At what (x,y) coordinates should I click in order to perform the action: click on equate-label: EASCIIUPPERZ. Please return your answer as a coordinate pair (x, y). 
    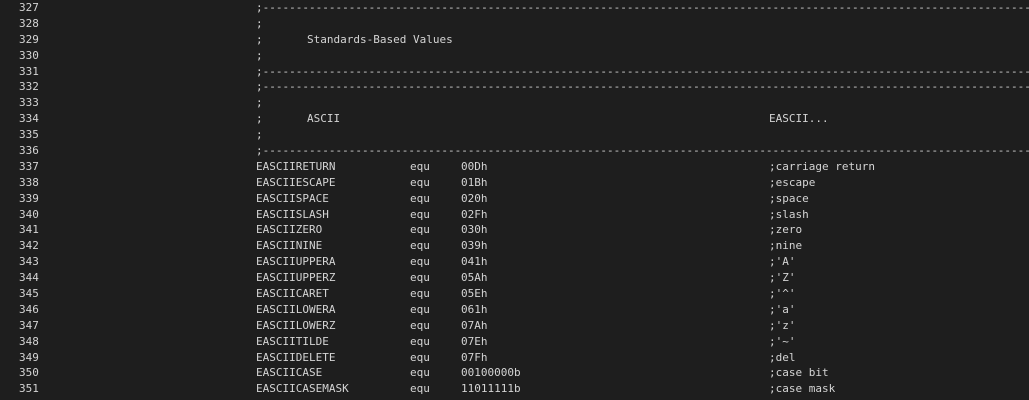
    Looking at the image, I should click on (296, 278).